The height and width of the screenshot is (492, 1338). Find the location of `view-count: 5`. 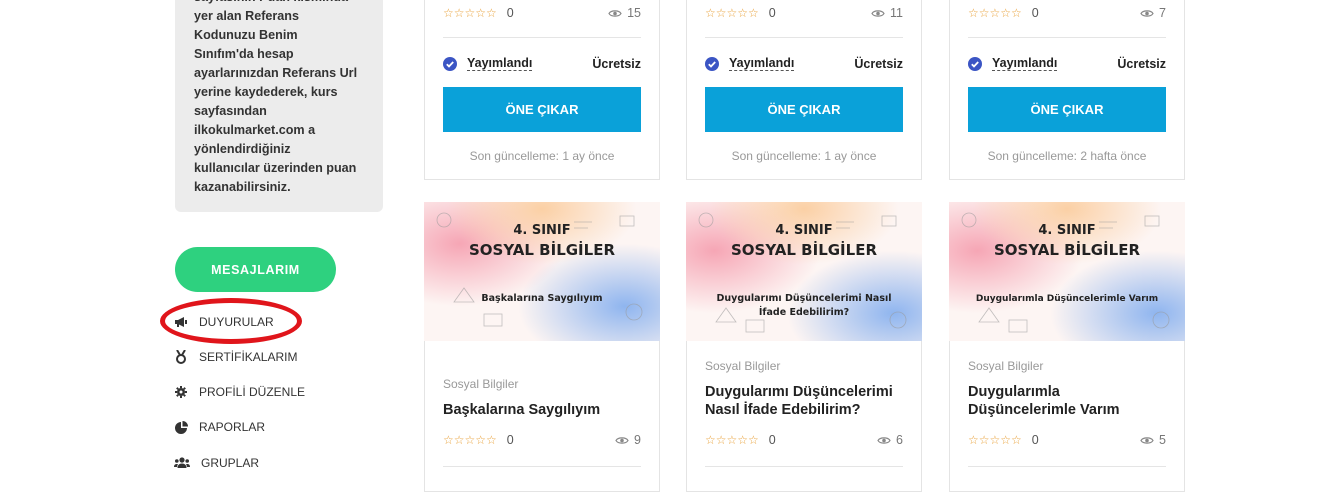

view-count: 5 is located at coordinates (1153, 440).